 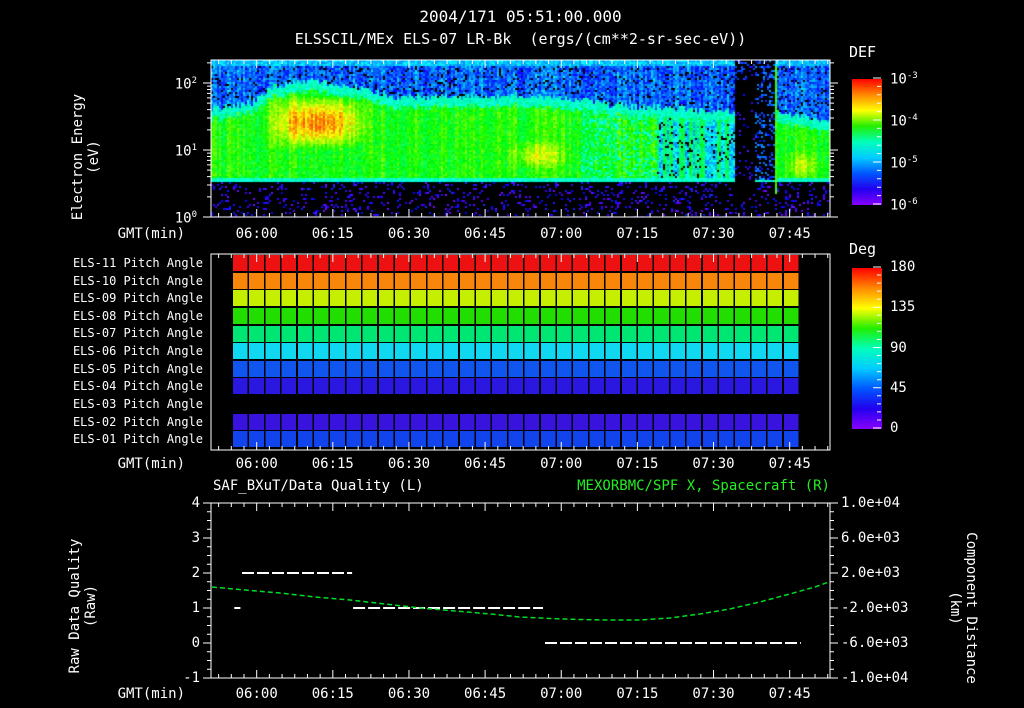 I want to click on quality-series-line, so click(x=517, y=608).